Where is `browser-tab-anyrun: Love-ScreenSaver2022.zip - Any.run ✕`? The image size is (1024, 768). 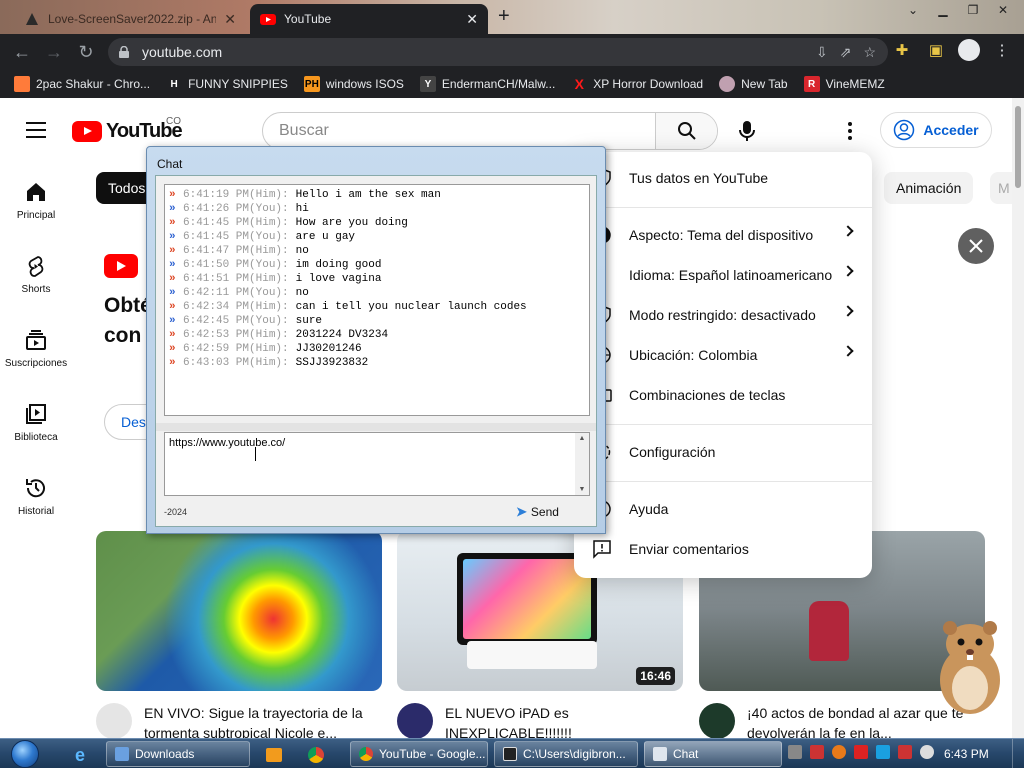 browser-tab-anyrun: Love-ScreenSaver2022.zip - Any.run ✕ is located at coordinates (130, 19).